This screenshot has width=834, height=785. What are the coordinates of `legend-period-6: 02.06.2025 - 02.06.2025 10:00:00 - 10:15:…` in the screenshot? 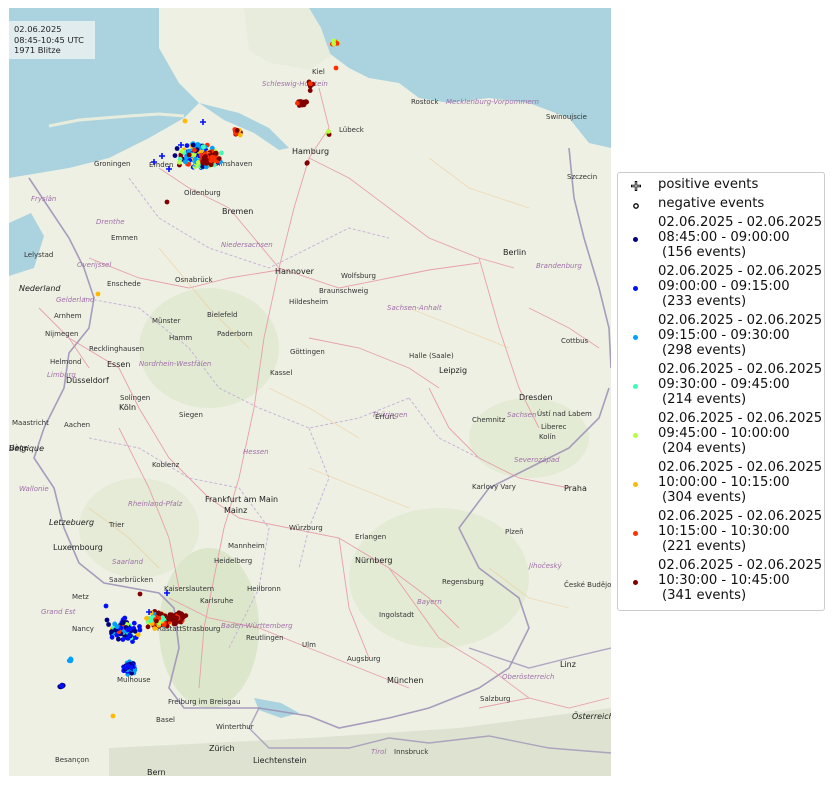 It's located at (721, 483).